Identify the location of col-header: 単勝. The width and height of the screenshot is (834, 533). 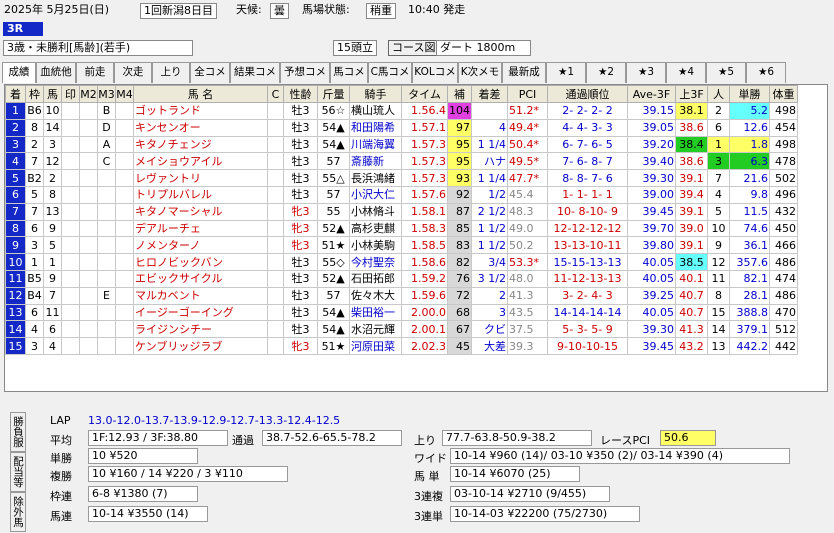
(749, 94).